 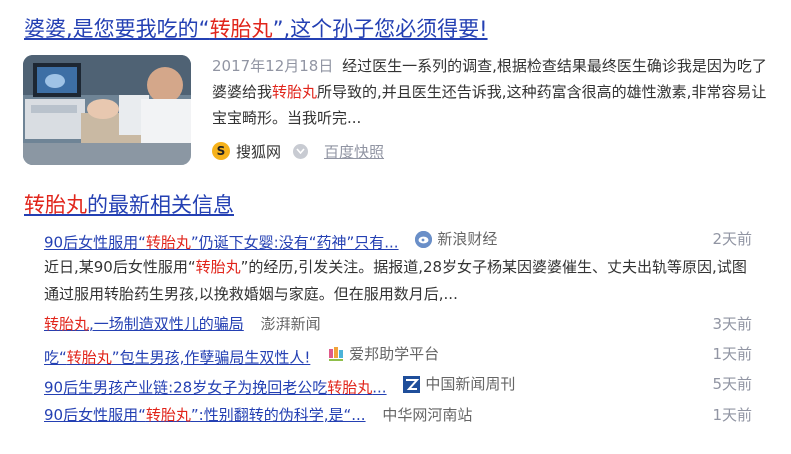 What do you see at coordinates (211, 357) in the screenshot?
I see `news-title-suffix: ”包生男孩,作孽骗局生双性人!` at bounding box center [211, 357].